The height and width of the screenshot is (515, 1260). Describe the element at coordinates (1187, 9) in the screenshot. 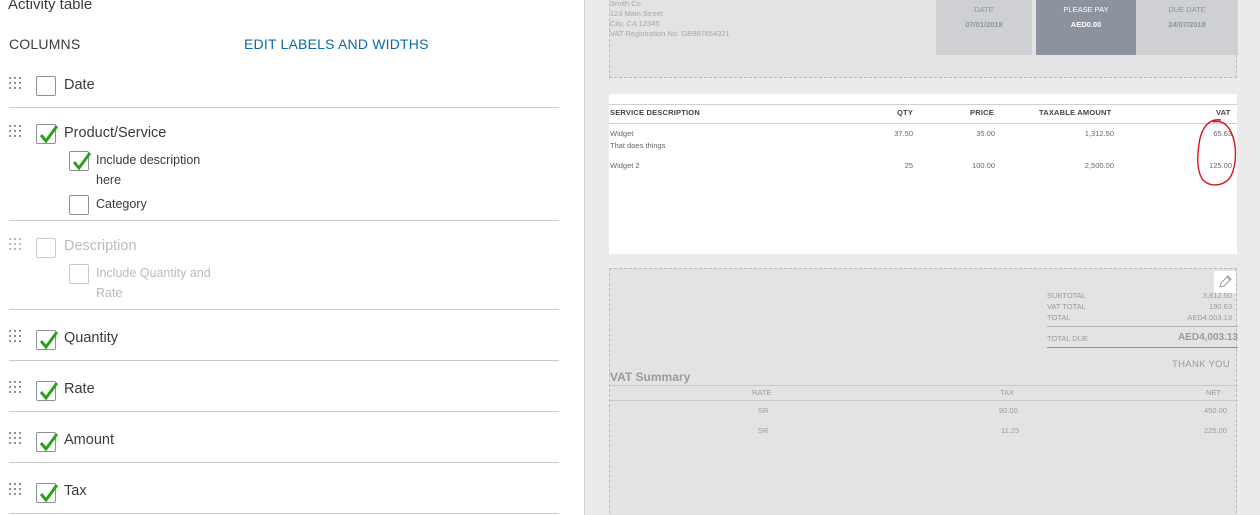

I see `due-date-heading: DUE DATE` at that location.